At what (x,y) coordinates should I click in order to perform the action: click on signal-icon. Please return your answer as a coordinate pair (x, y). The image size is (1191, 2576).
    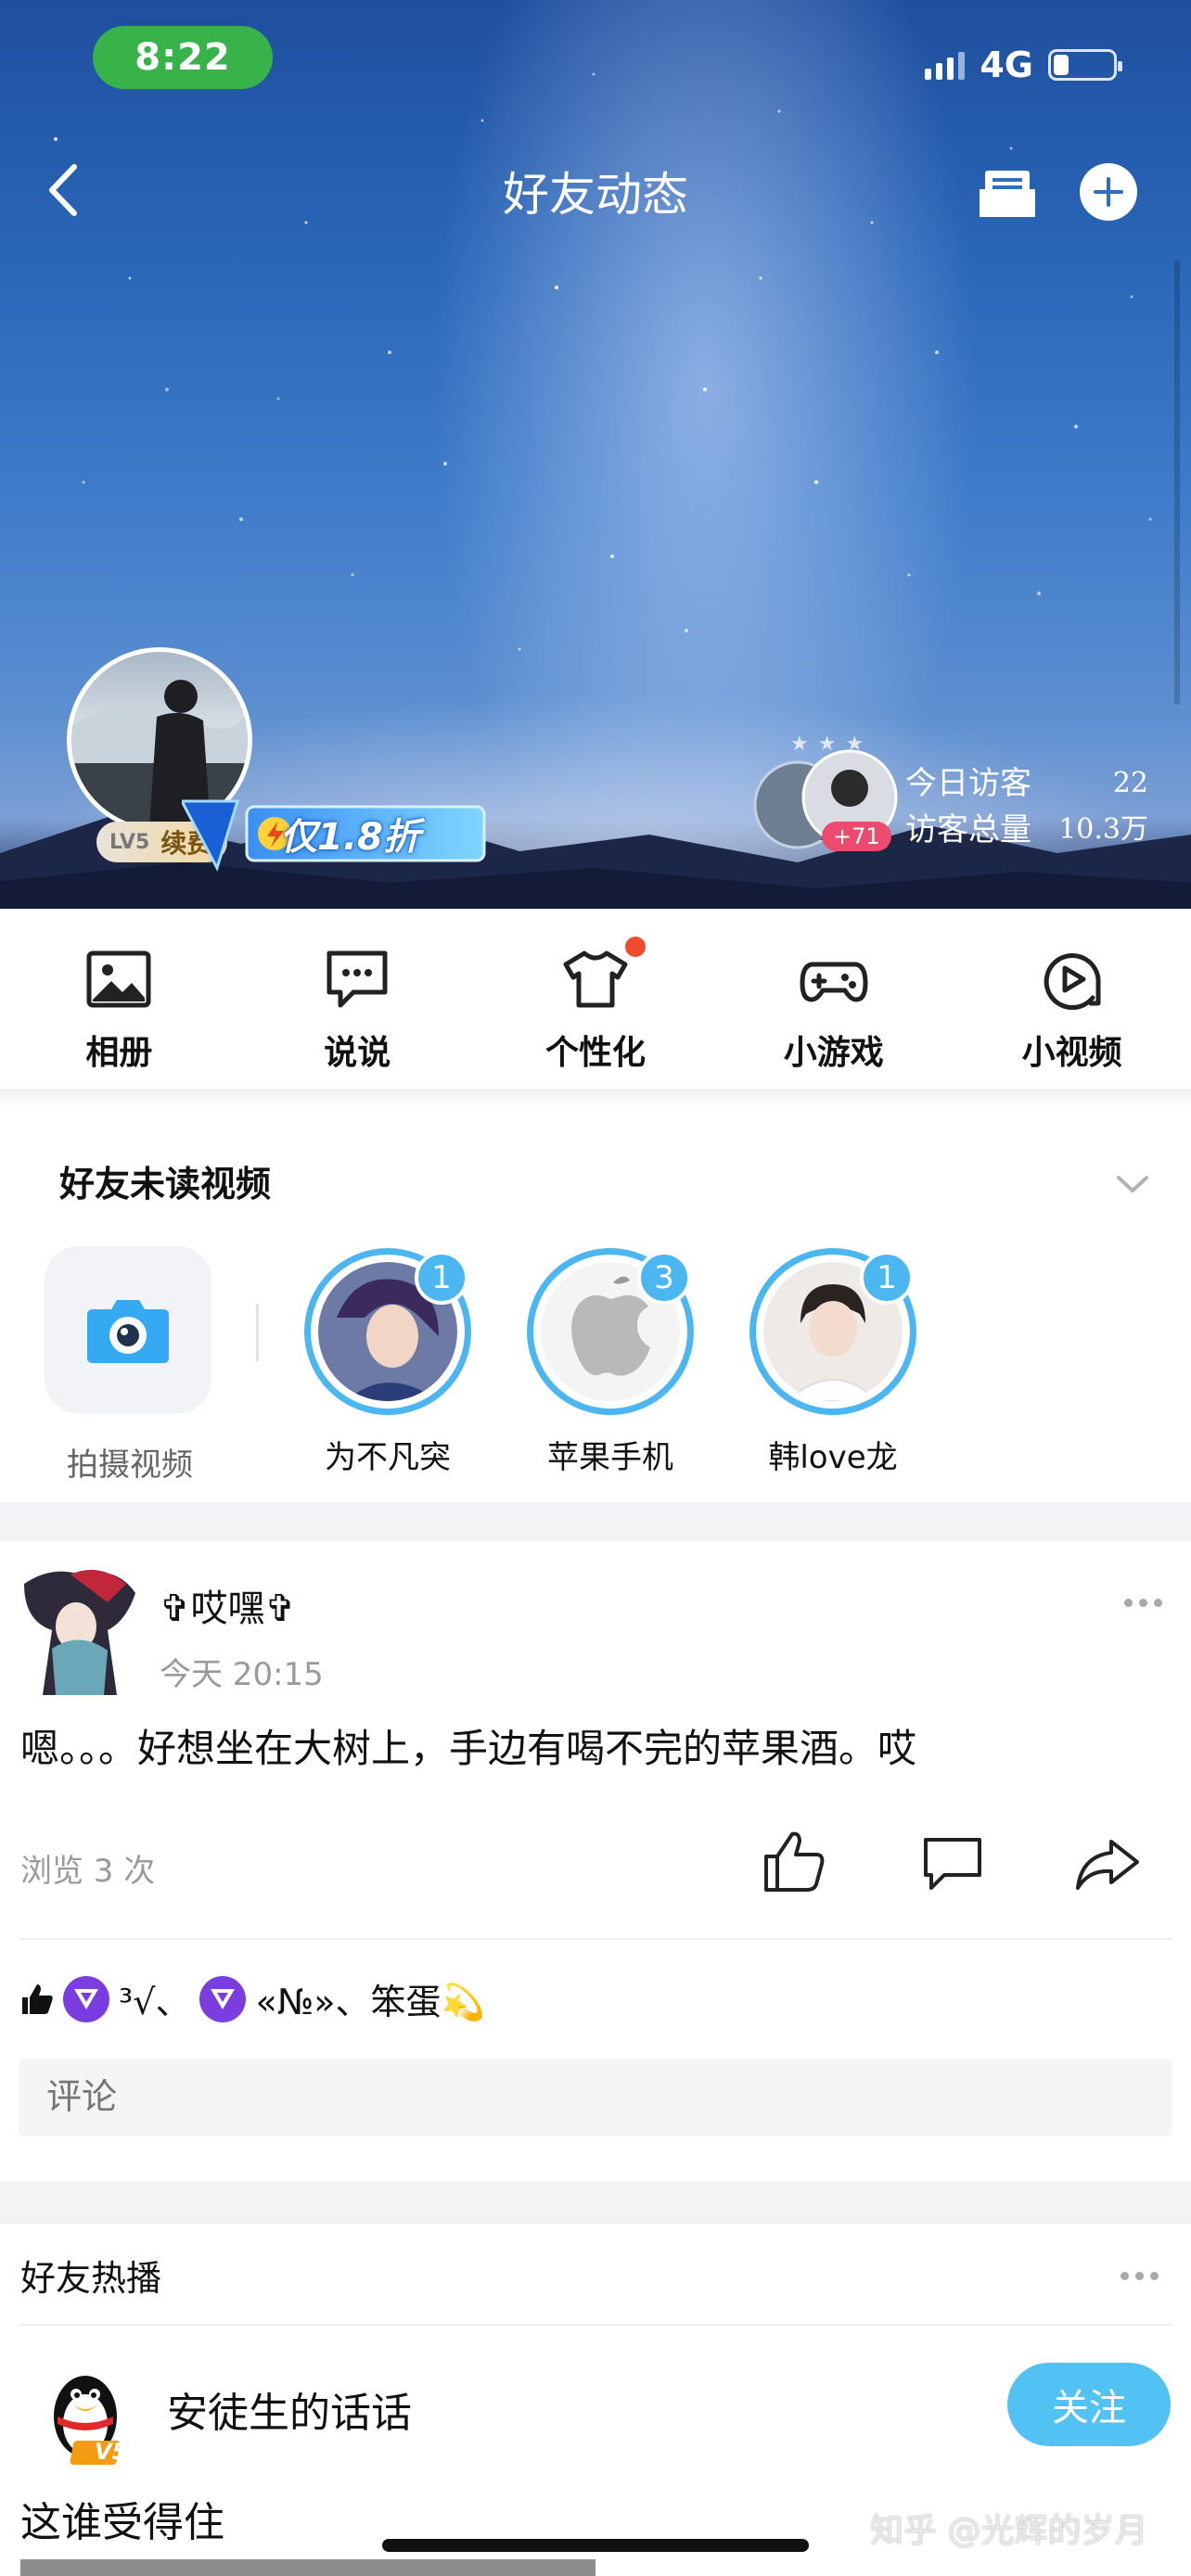
    Looking at the image, I should click on (945, 65).